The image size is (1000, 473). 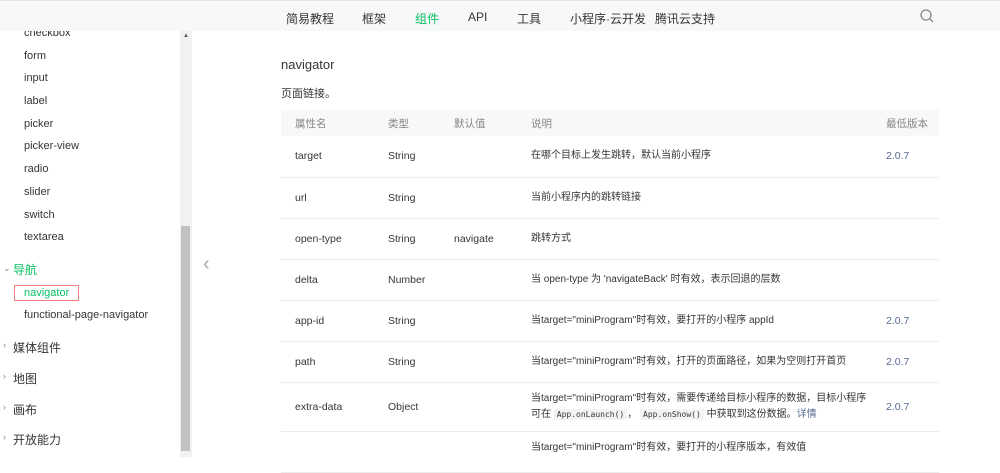 I want to click on sidebar-item-picker-view: picker-view, so click(x=51, y=146).